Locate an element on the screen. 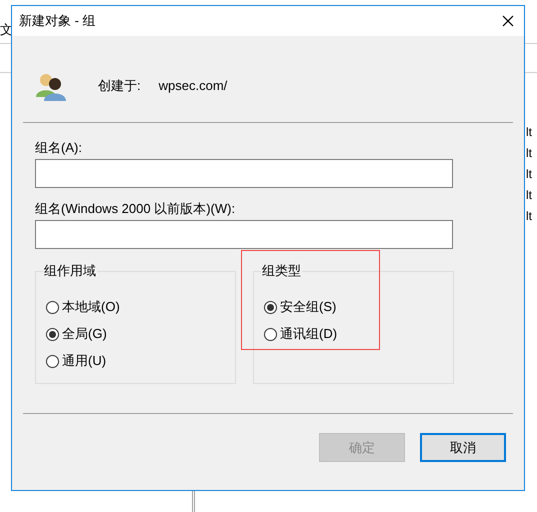  dialog-title: 新建对象 - 组 is located at coordinates (57, 21).